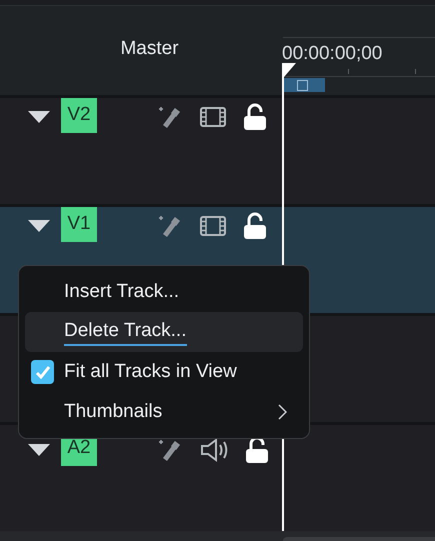 The height and width of the screenshot is (541, 435). Describe the element at coordinates (304, 85) in the screenshot. I see `clip-bar` at that location.